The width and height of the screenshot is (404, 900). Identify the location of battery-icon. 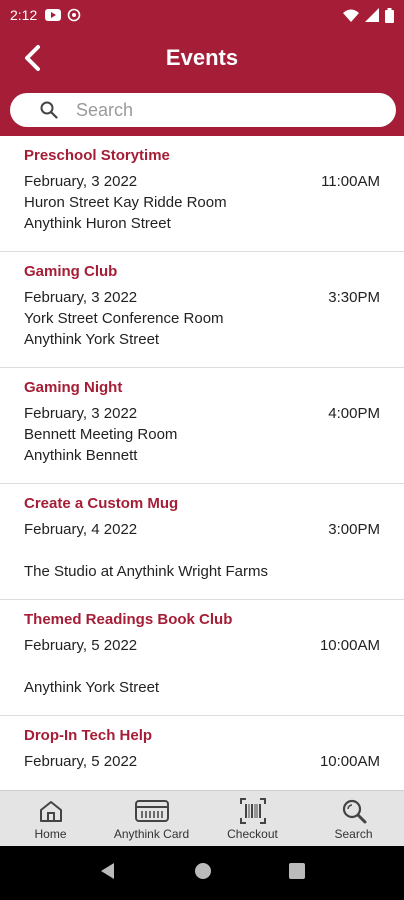
(389, 15).